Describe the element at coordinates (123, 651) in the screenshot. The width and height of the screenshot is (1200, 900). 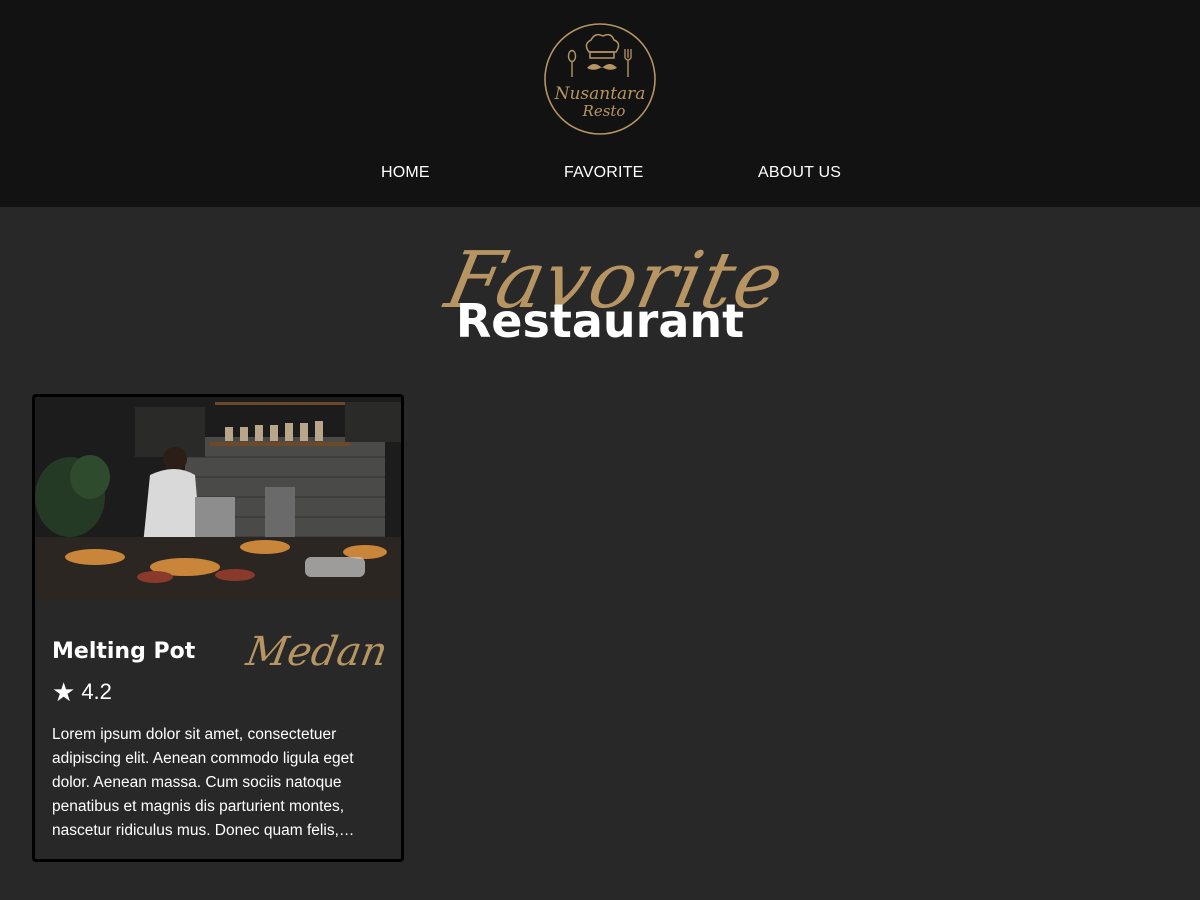
I see `restaurant-name: Melting Pot` at that location.